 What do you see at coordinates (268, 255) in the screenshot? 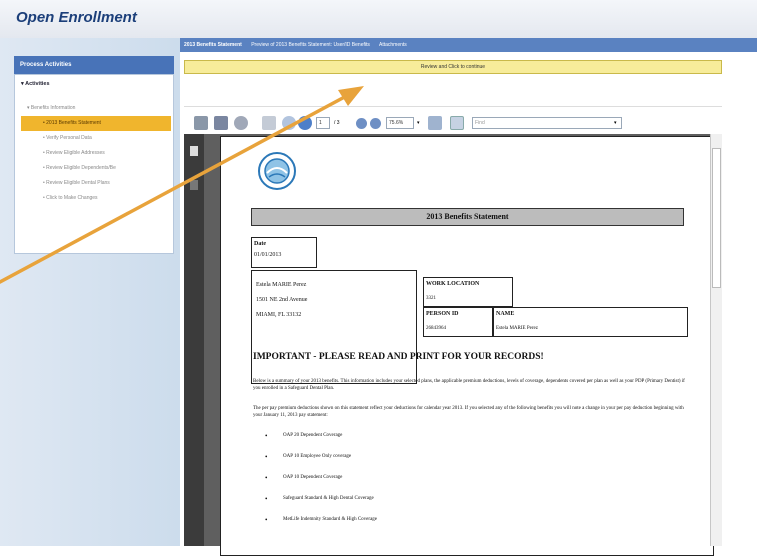
I see `date-value: 01/01/2013` at bounding box center [268, 255].